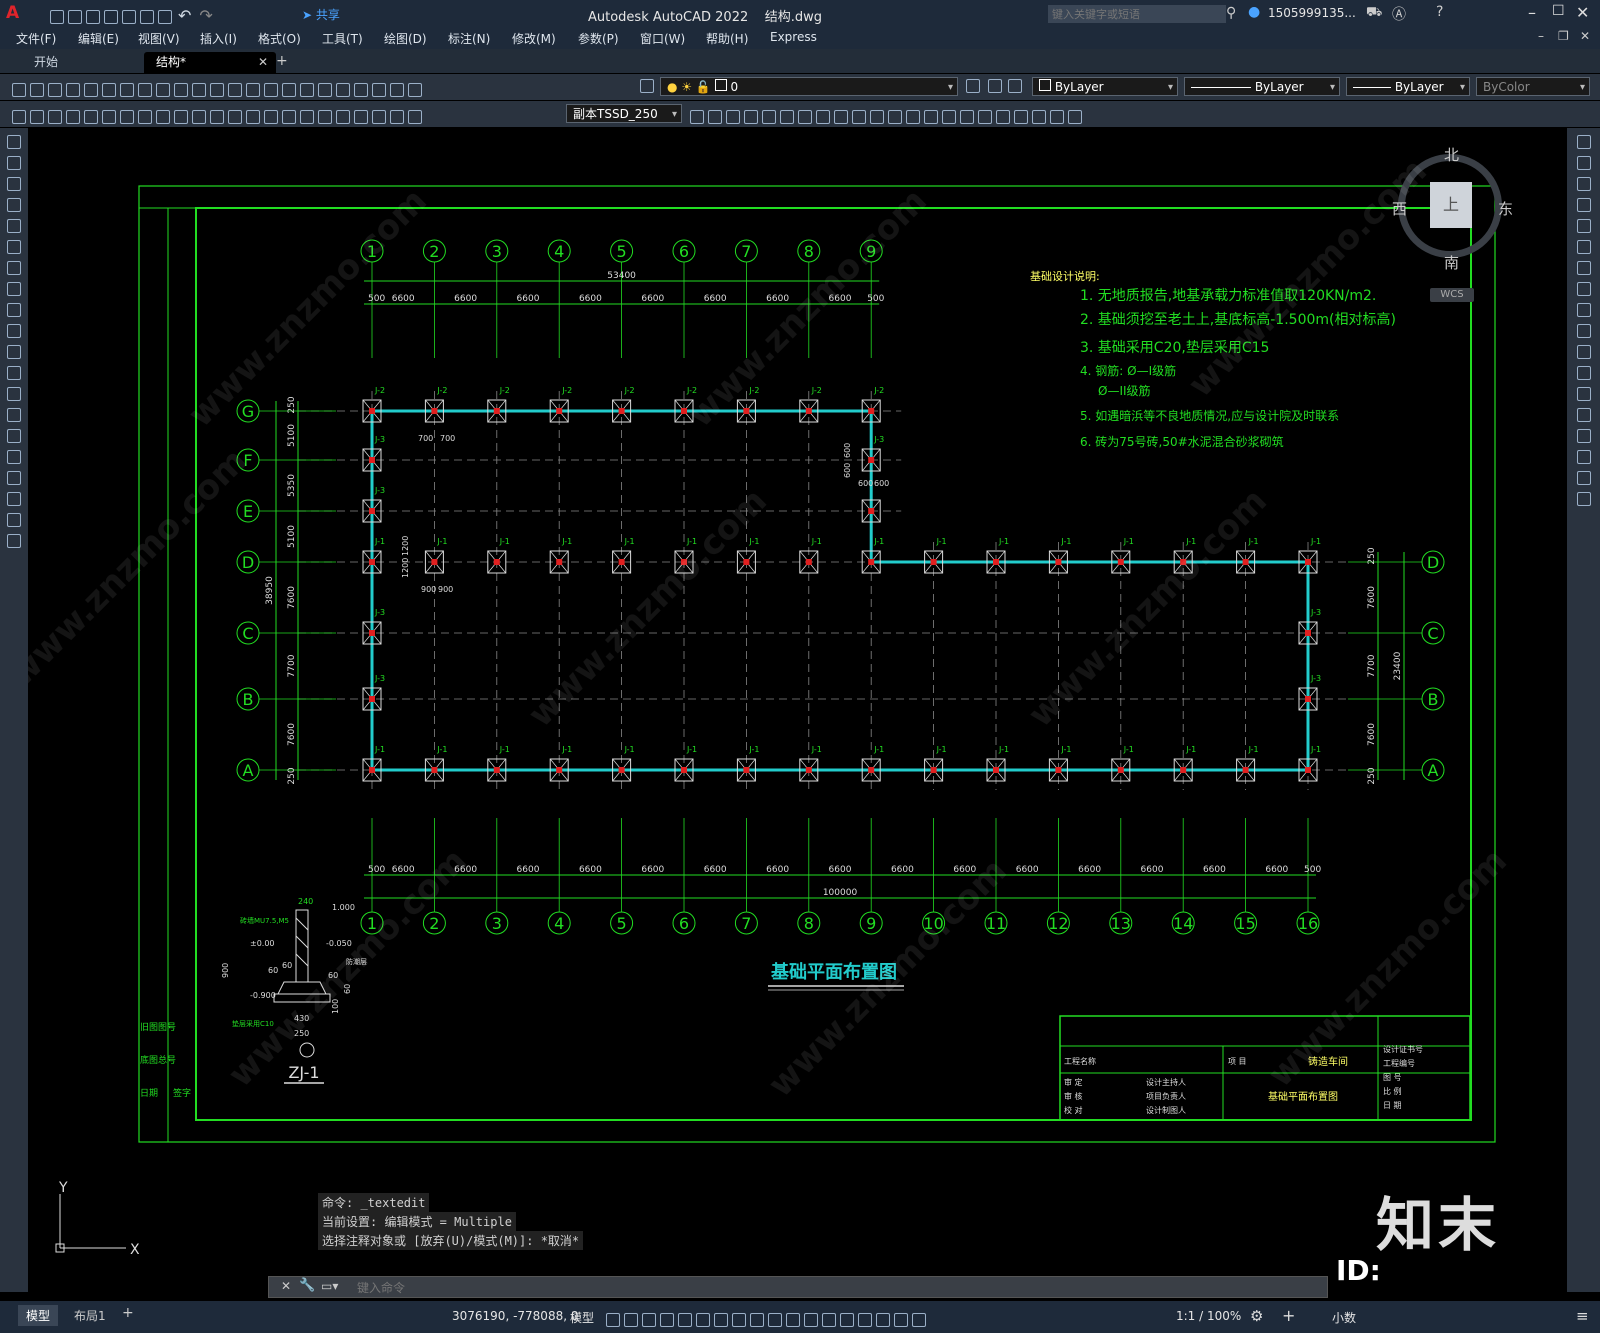  What do you see at coordinates (14, 226) in the screenshot?
I see `rectangle-icon` at bounding box center [14, 226].